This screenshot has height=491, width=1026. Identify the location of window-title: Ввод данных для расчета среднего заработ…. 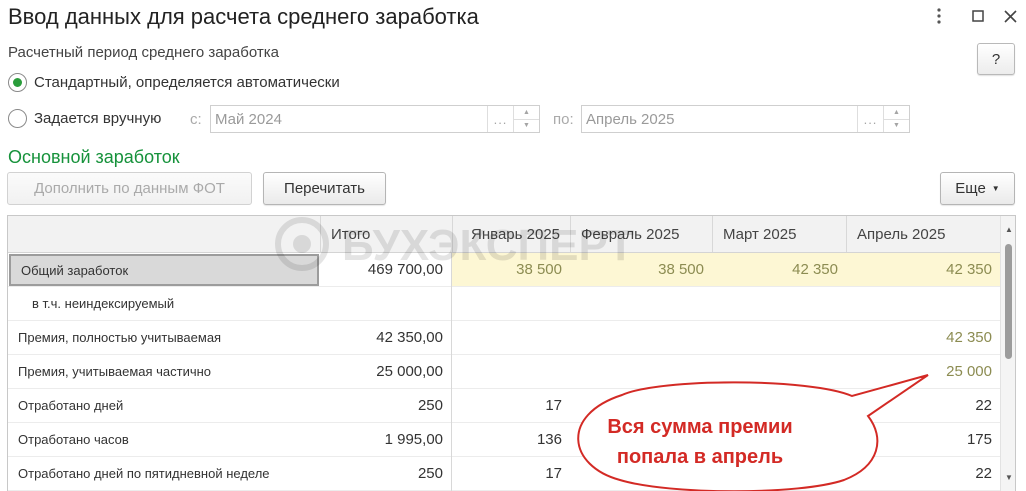
(243, 16).